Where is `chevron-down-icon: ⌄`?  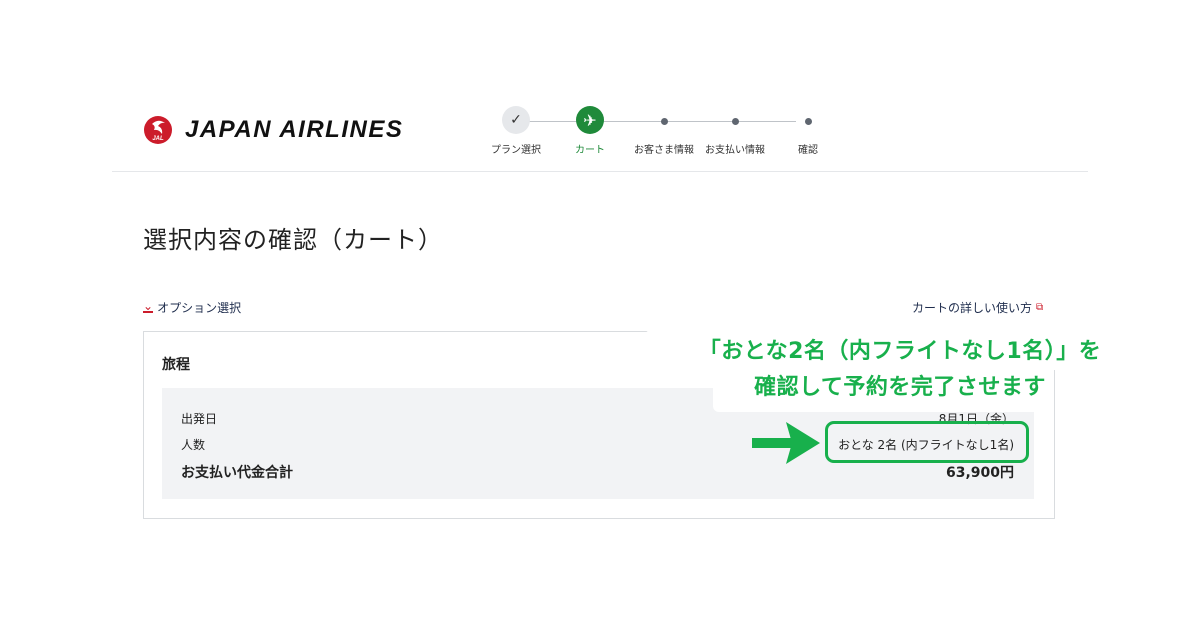
chevron-down-icon: ⌄ is located at coordinates (148, 306).